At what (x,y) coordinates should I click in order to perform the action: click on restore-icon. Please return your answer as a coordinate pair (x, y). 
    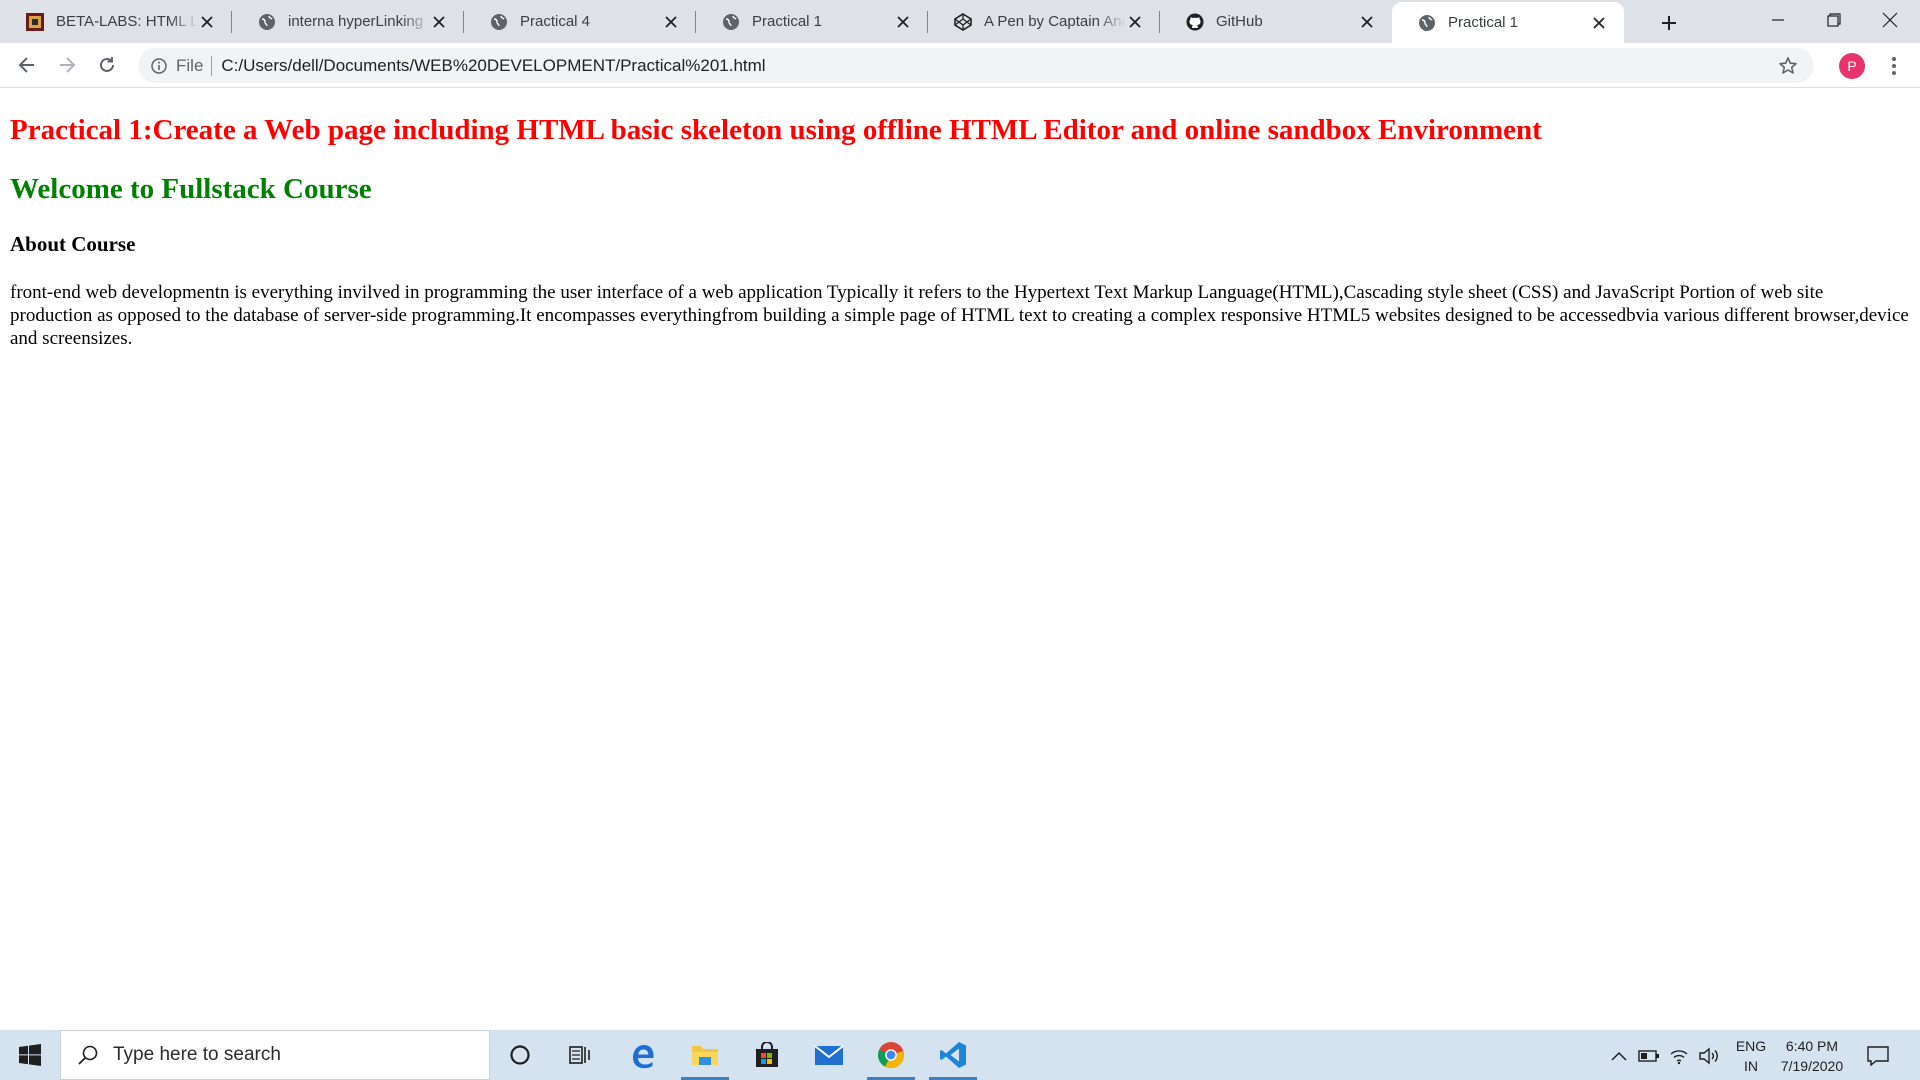
    Looking at the image, I should click on (1834, 20).